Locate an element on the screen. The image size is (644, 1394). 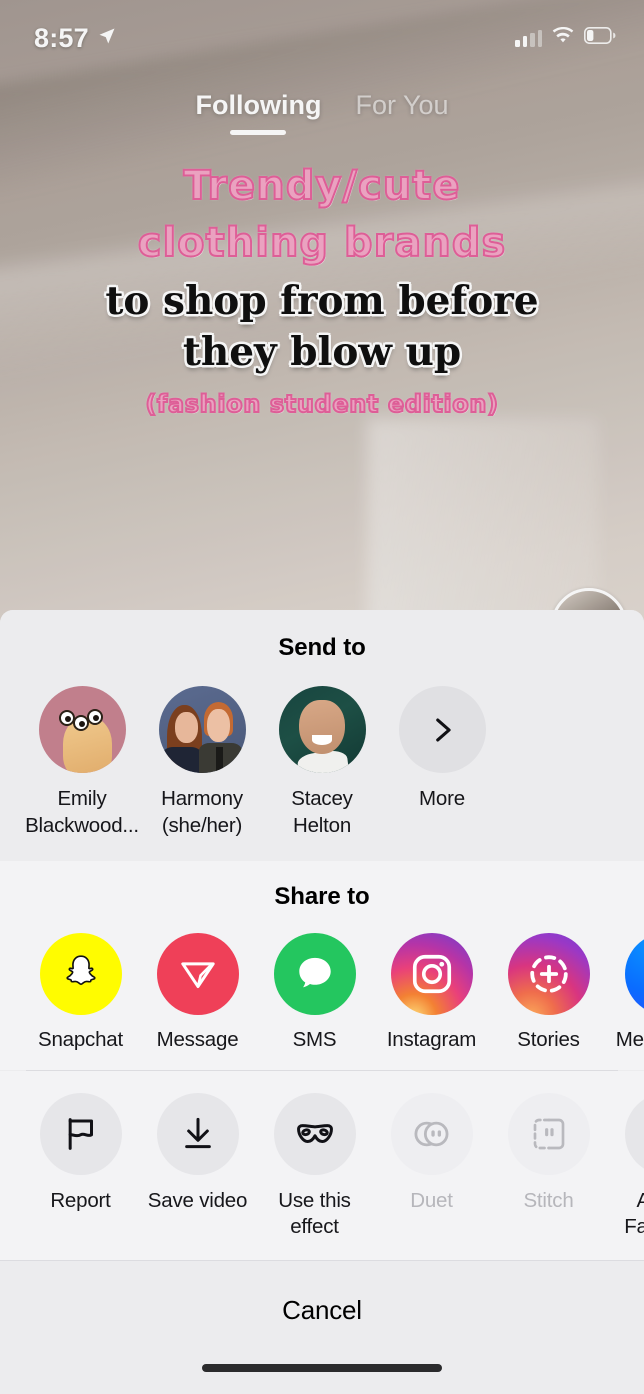
action-label: Duet is located at coordinates (431, 1201).